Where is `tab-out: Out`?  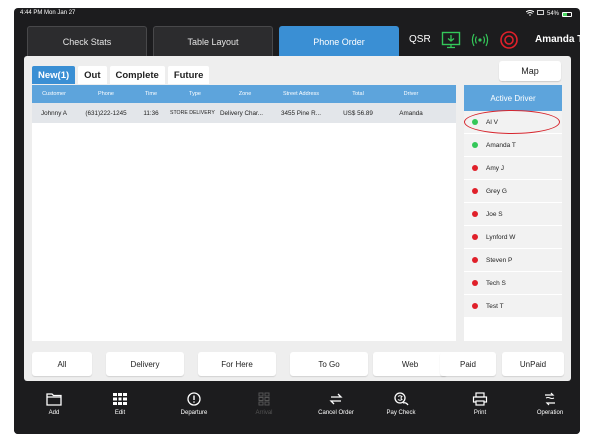 tab-out: Out is located at coordinates (92, 75).